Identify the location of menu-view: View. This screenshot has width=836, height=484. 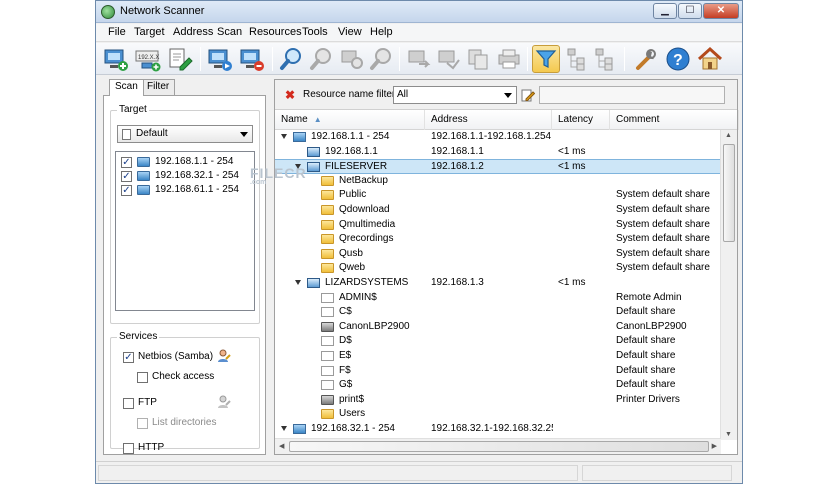
(350, 32).